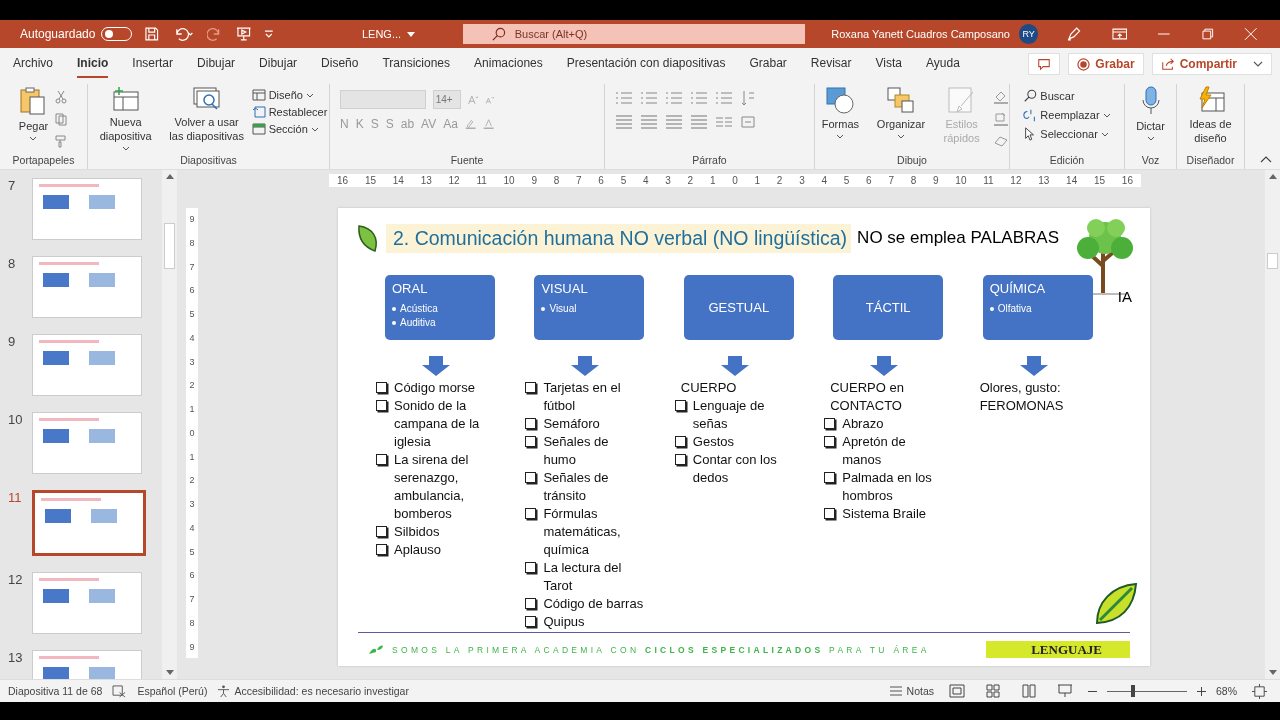  I want to click on fit-slide-icon, so click(1259, 691).